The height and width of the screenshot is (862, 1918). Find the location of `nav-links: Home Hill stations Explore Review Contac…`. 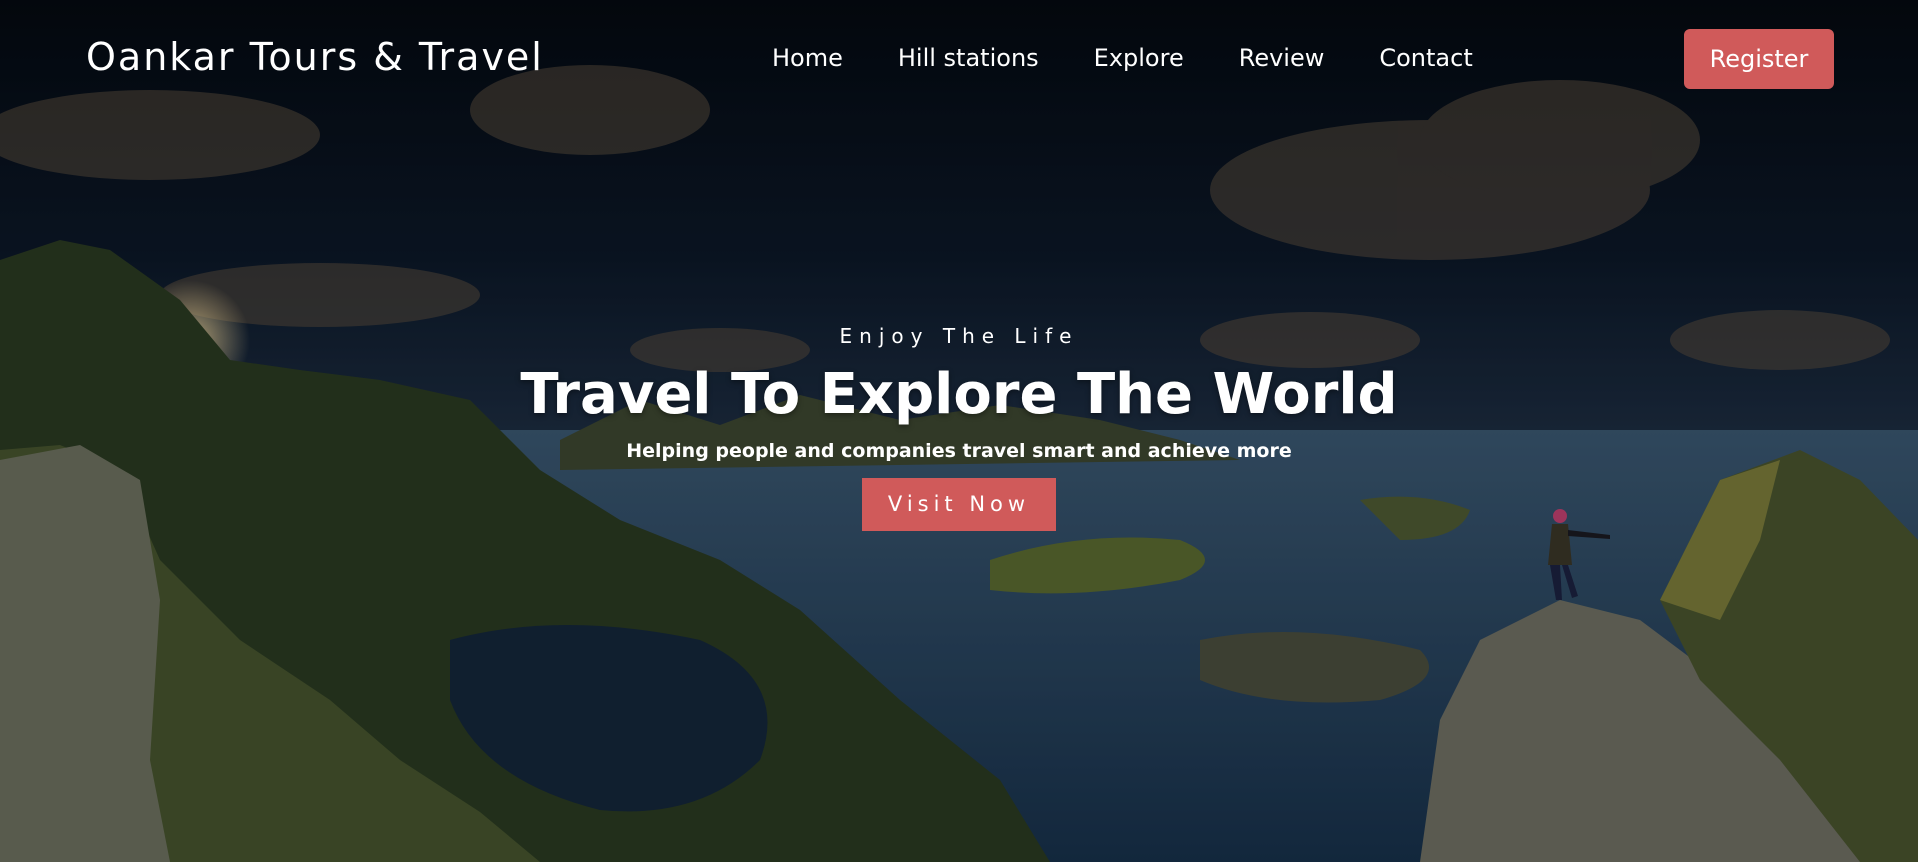

nav-links: Home Hill stations Explore Review Contac… is located at coordinates (1122, 58).